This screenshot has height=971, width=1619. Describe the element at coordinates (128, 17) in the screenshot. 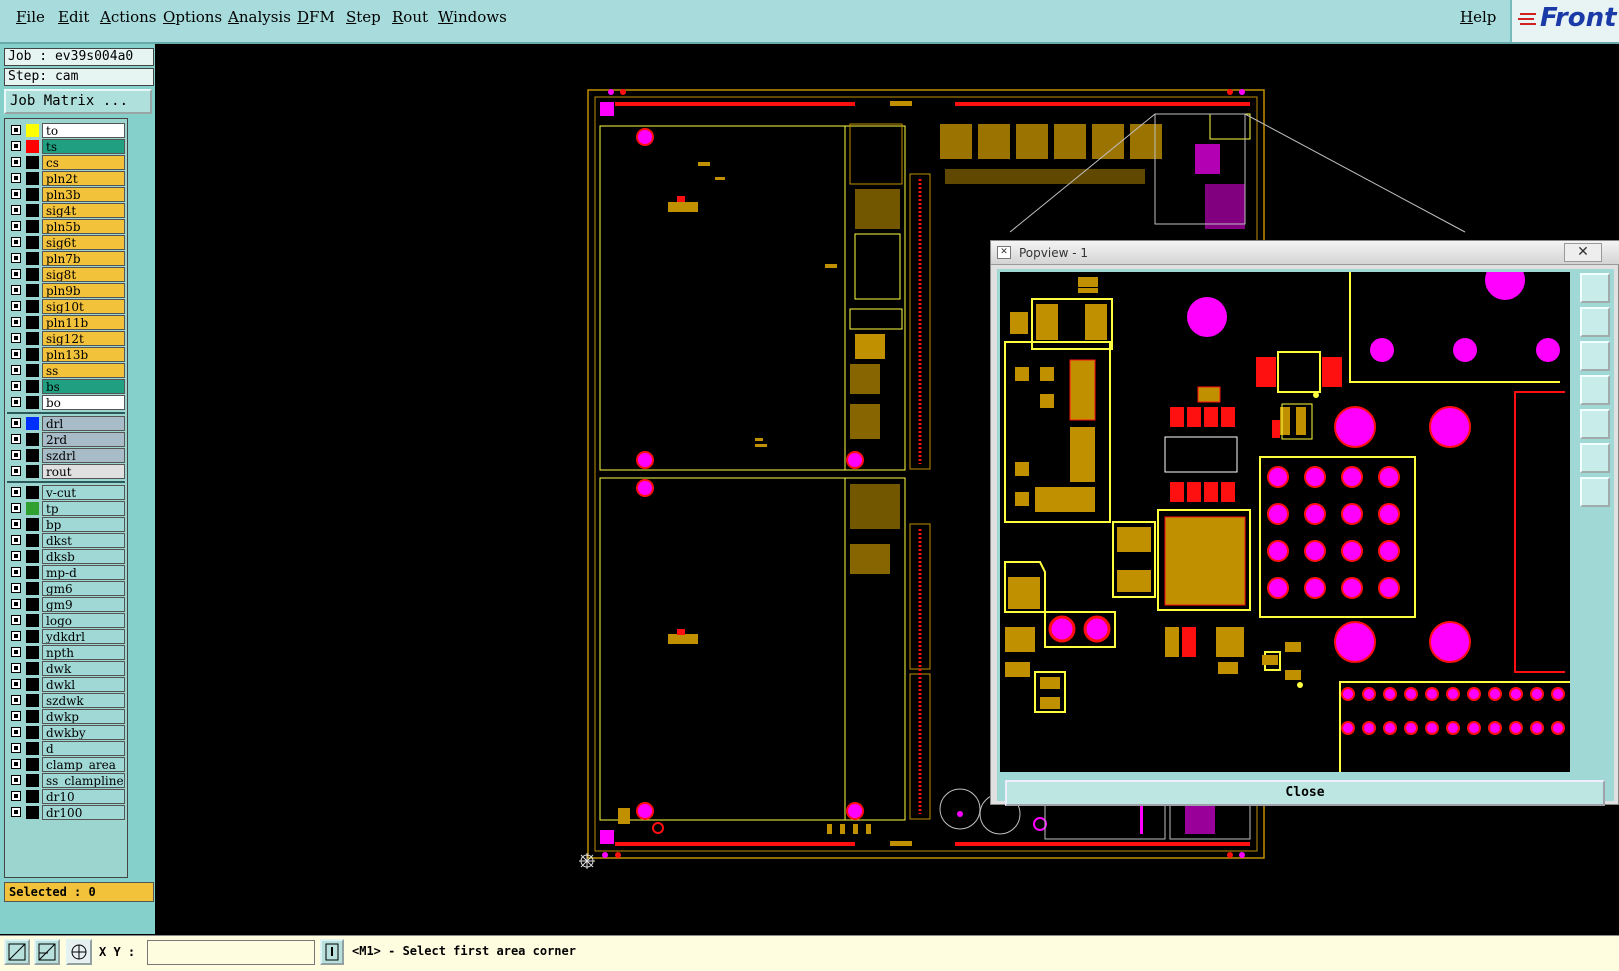

I see `menu-actions: Actions` at that location.